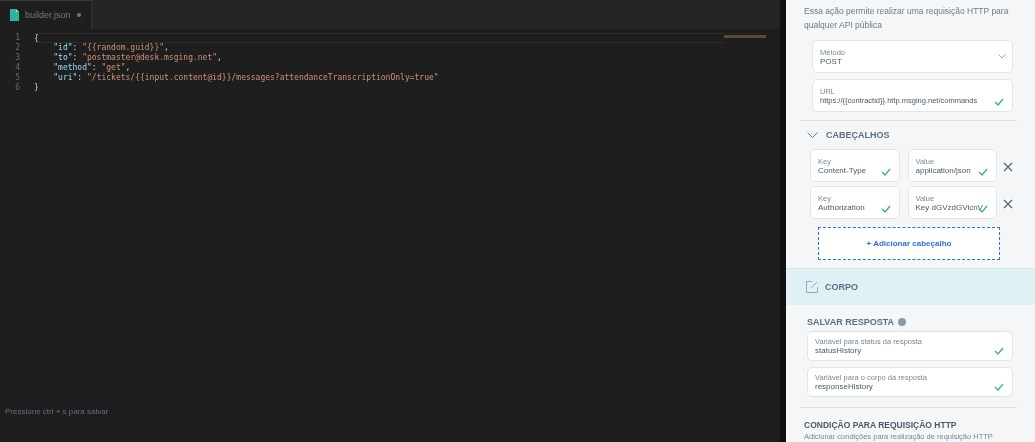  I want to click on description-text: Essa ação permite realizar uma requisição HTTP para qualquer API pública, so click(907, 18).